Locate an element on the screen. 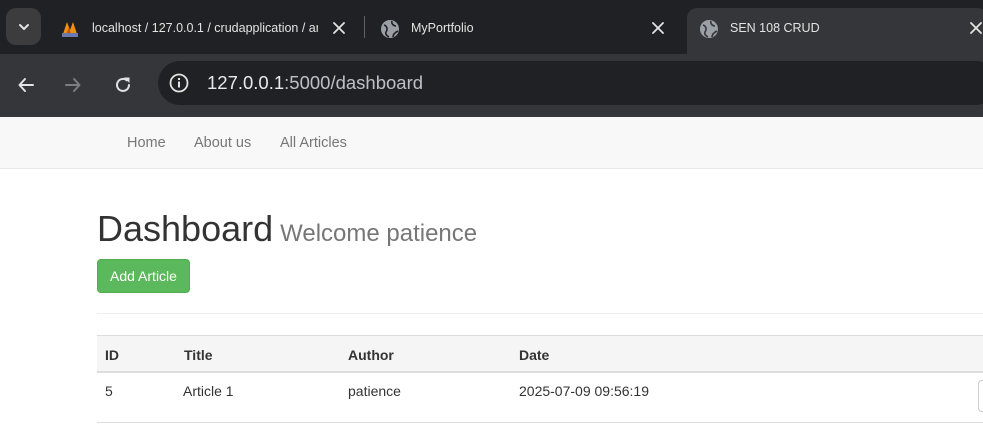  tab-search-button is located at coordinates (23, 26).